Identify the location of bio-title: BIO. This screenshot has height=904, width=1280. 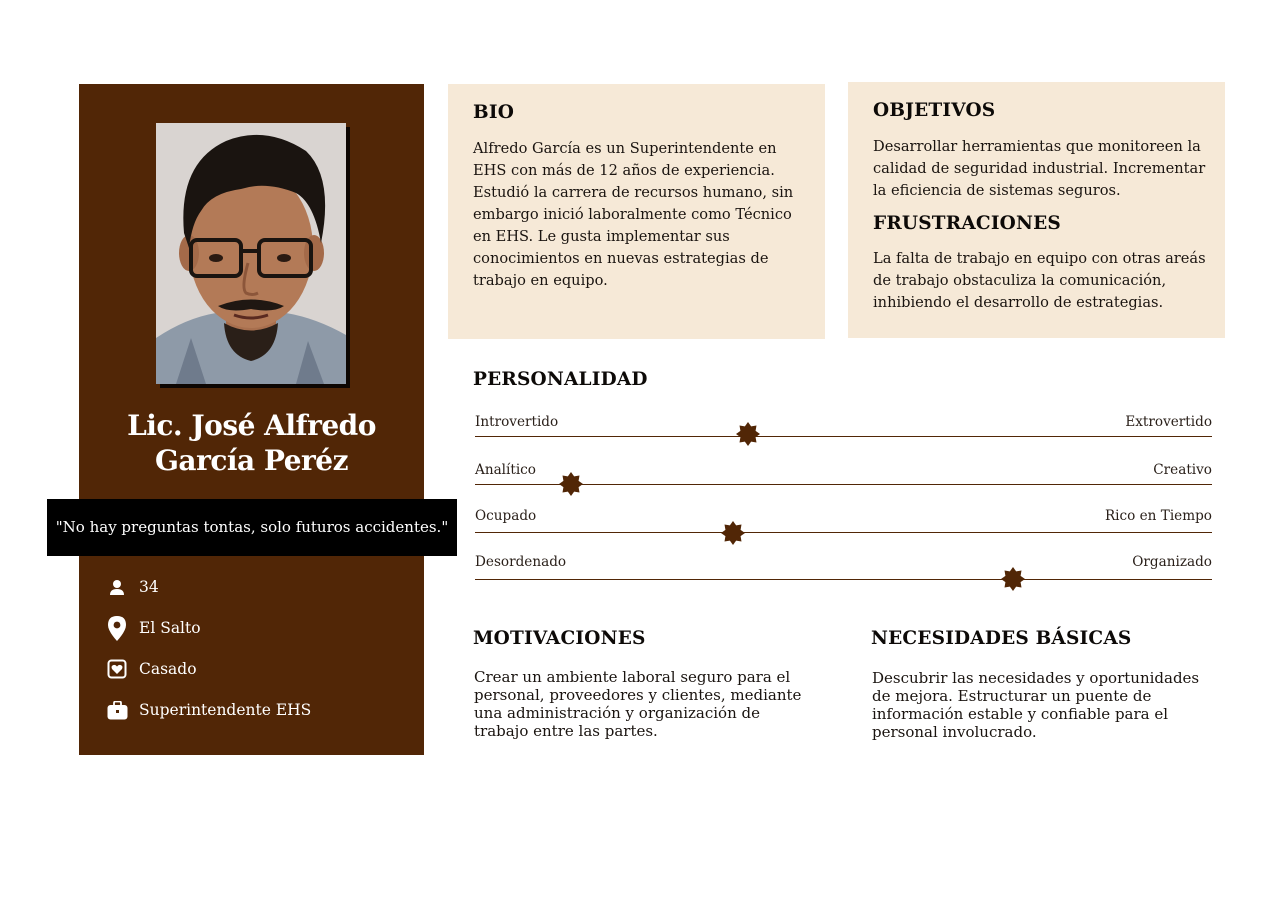
(494, 112).